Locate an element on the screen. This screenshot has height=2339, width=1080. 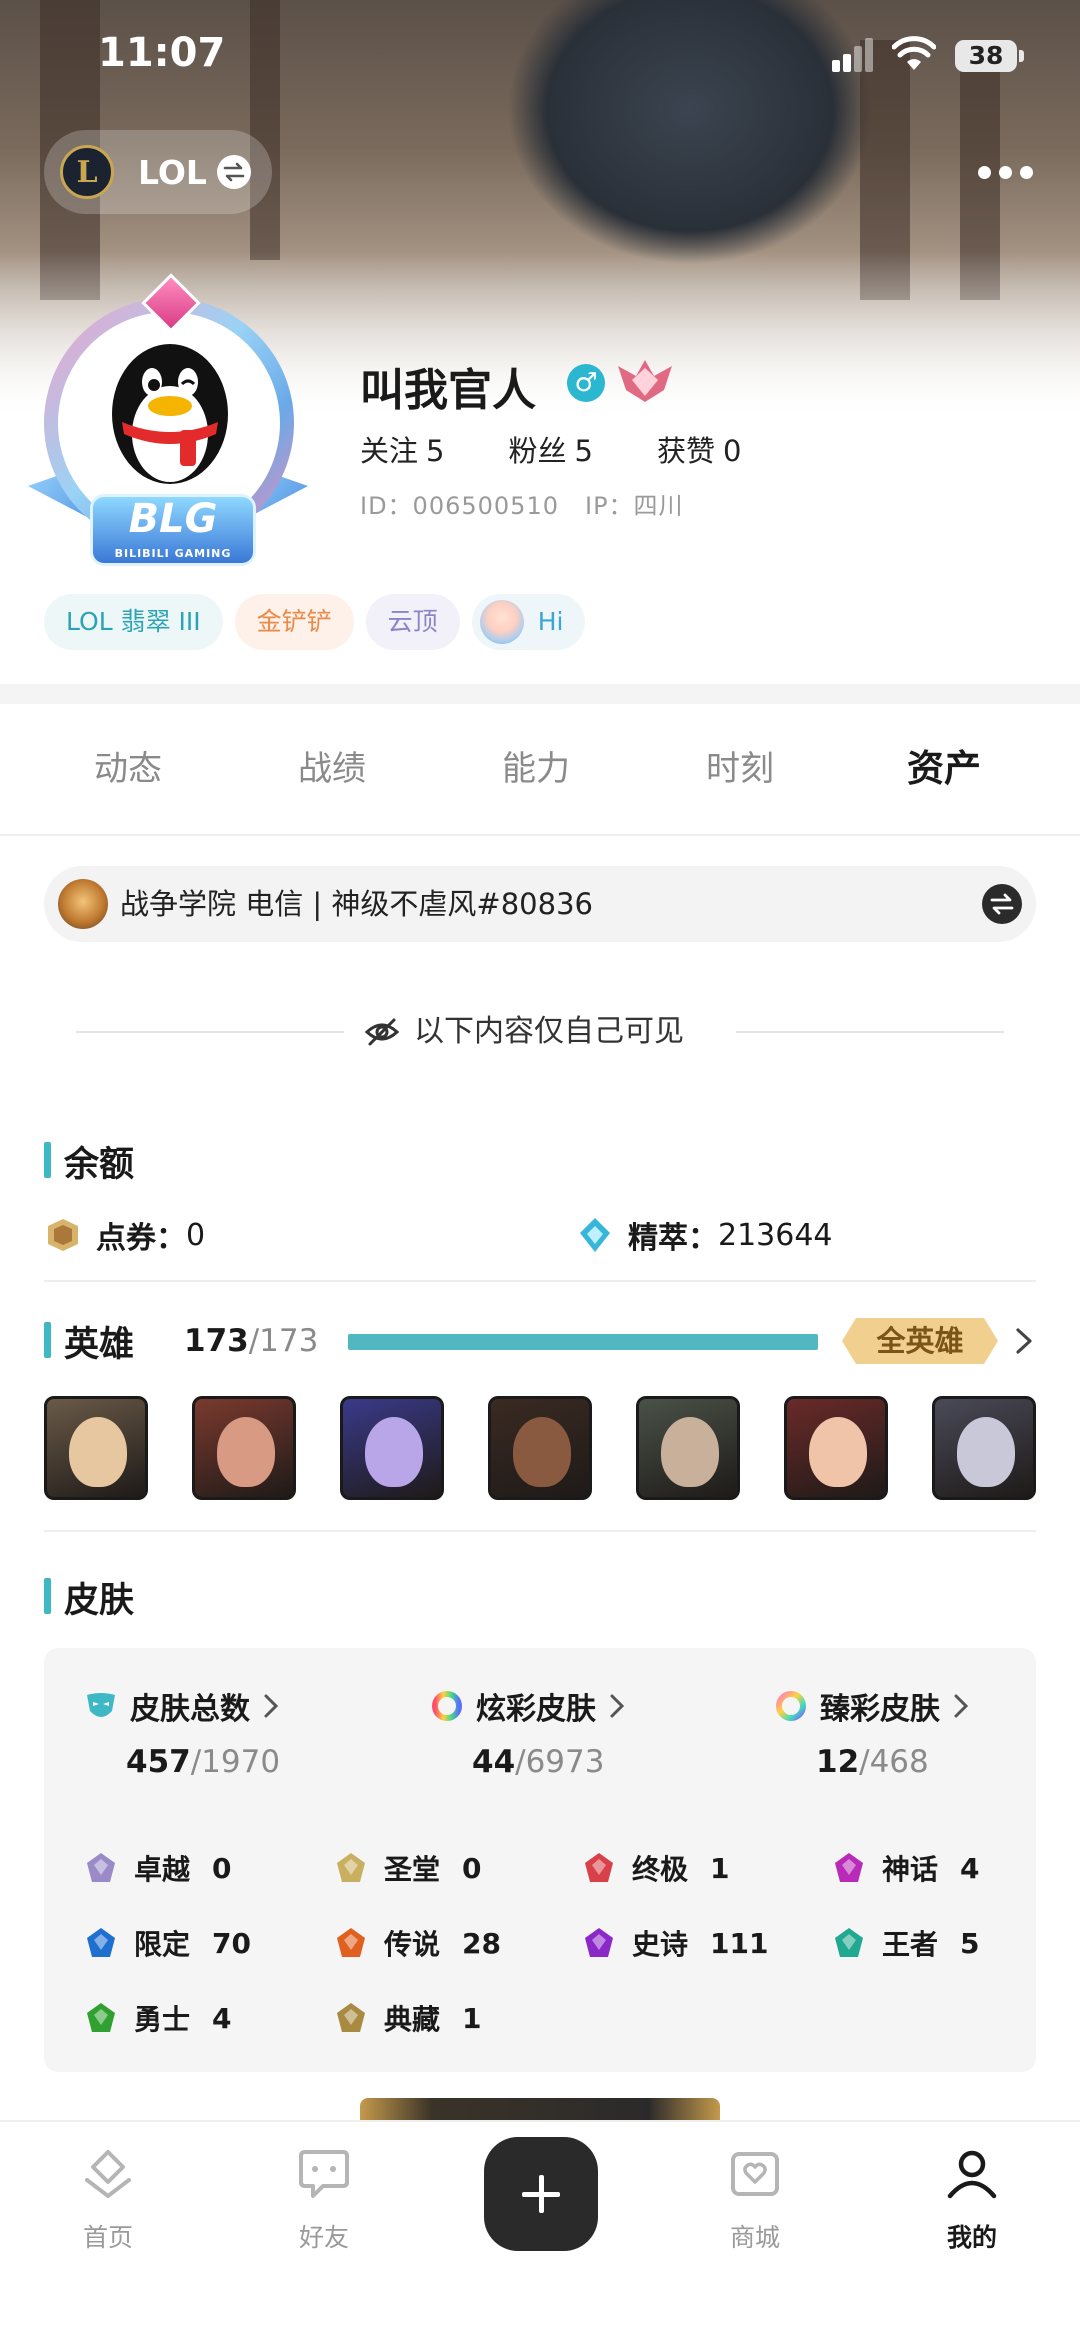
points-balance: 点券： 0 is located at coordinates (124, 1235).